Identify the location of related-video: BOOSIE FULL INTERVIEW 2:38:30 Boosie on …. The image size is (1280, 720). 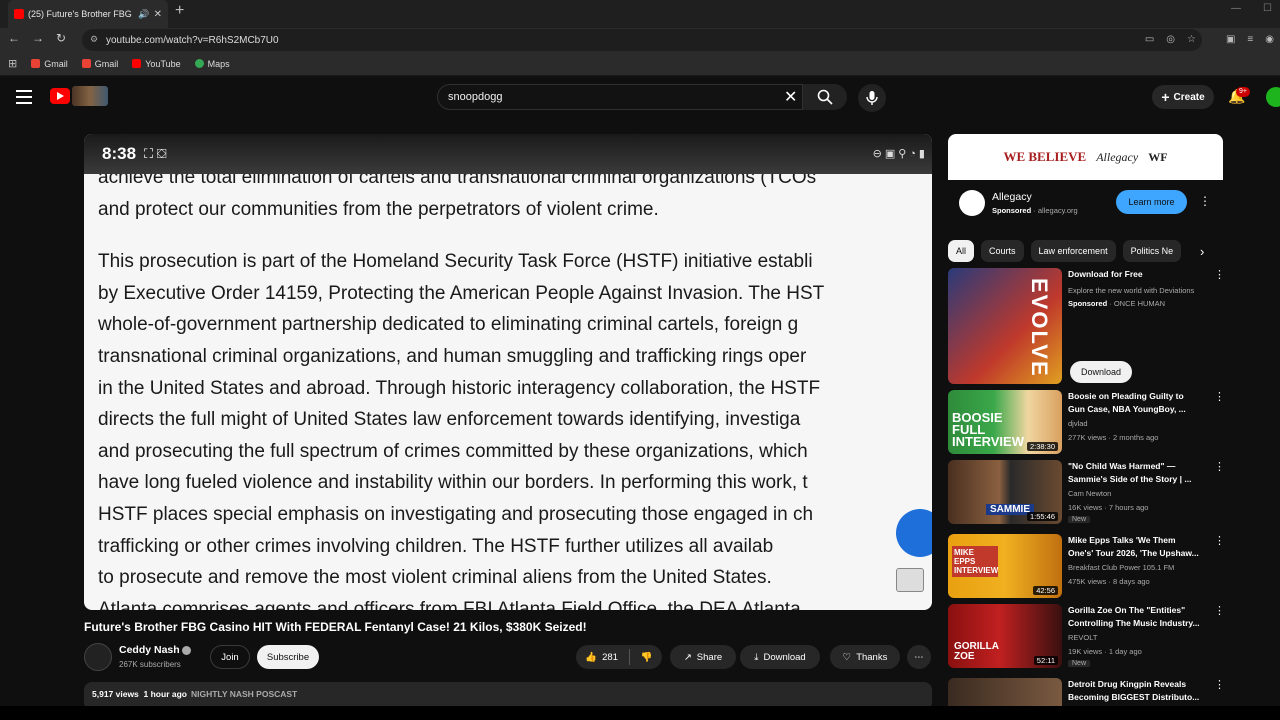
(1088, 423).